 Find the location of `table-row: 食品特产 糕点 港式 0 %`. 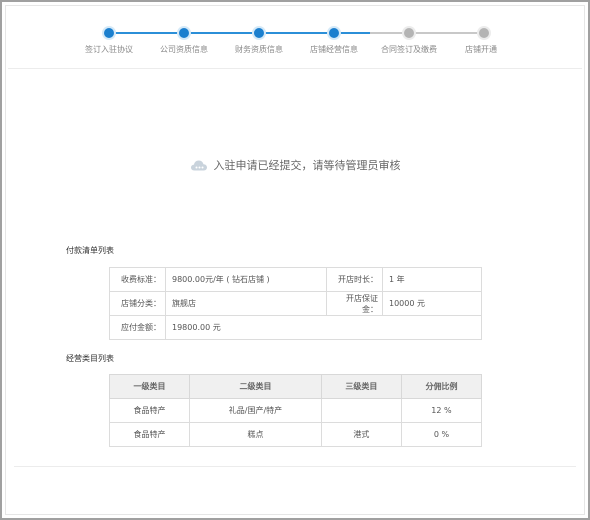

table-row: 食品特产 糕点 港式 0 % is located at coordinates (295, 434).